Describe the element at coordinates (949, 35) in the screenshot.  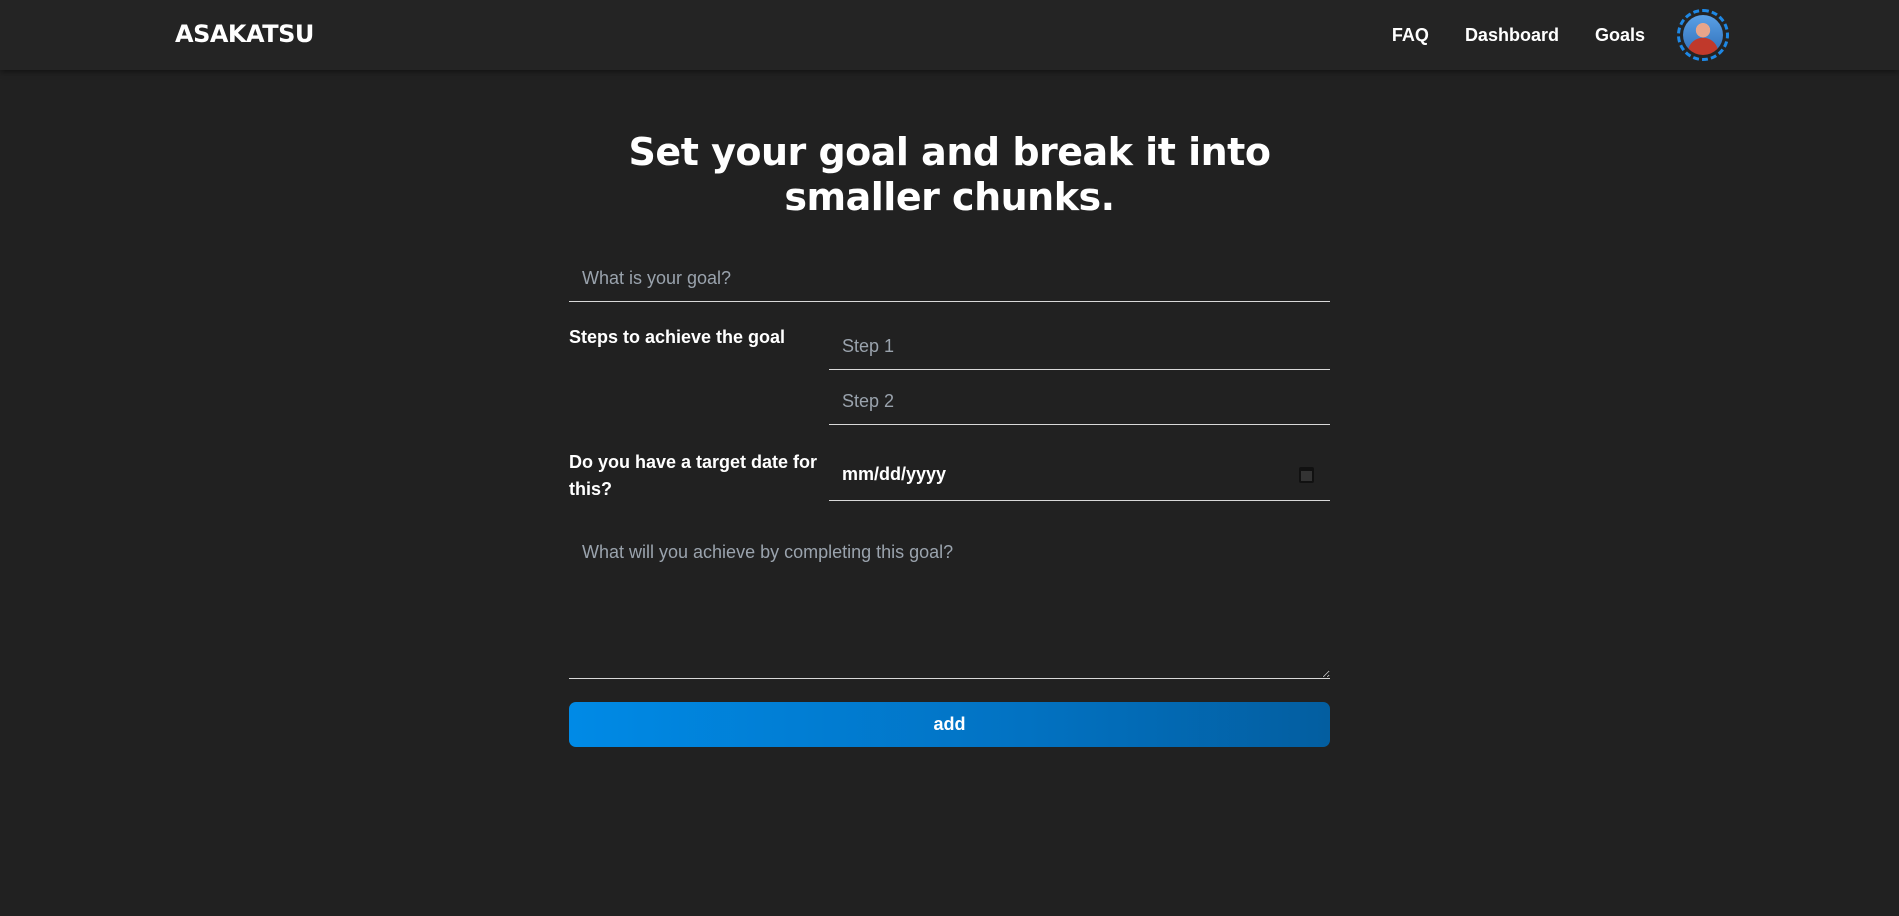
I see `navbar: ASAKATSU FAQ Dashboard Goals` at that location.